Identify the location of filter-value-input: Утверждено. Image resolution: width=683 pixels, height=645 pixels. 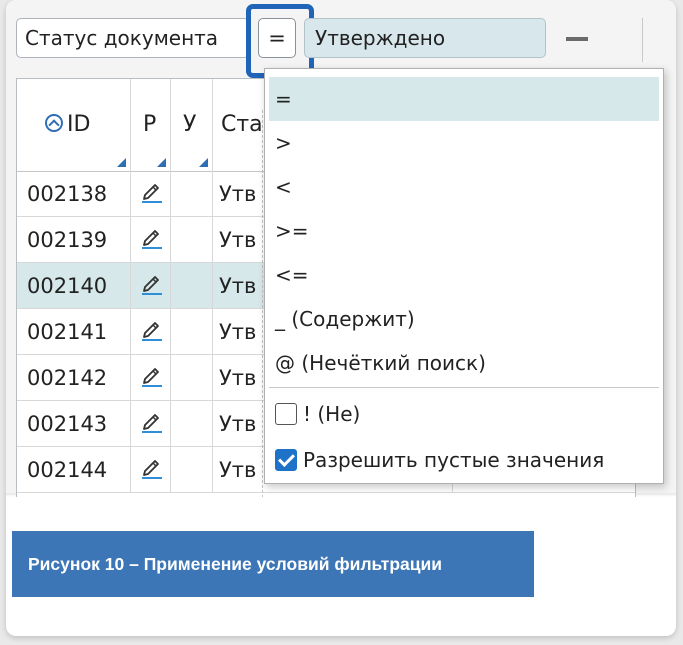
(425, 38).